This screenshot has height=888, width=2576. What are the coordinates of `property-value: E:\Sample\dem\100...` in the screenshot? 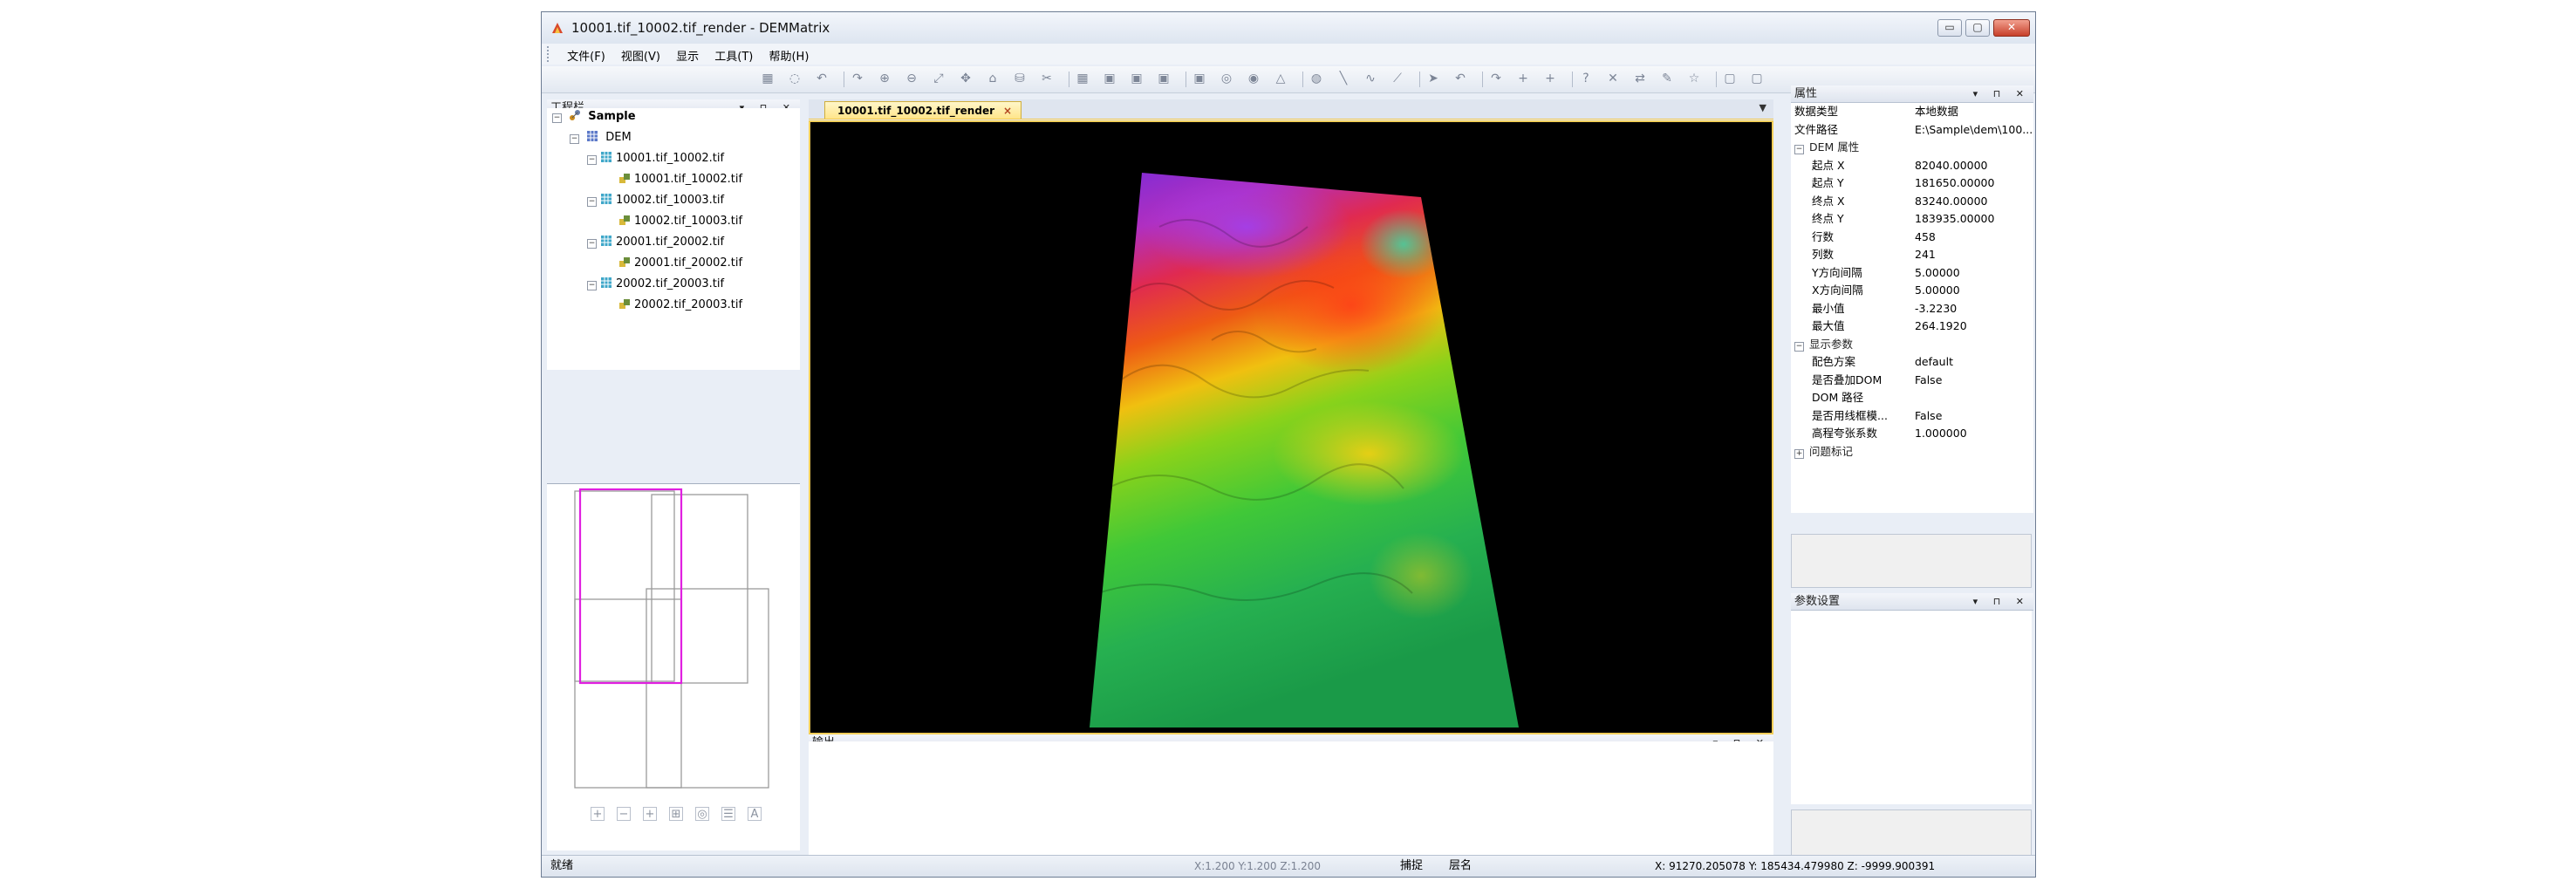 It's located at (1973, 130).